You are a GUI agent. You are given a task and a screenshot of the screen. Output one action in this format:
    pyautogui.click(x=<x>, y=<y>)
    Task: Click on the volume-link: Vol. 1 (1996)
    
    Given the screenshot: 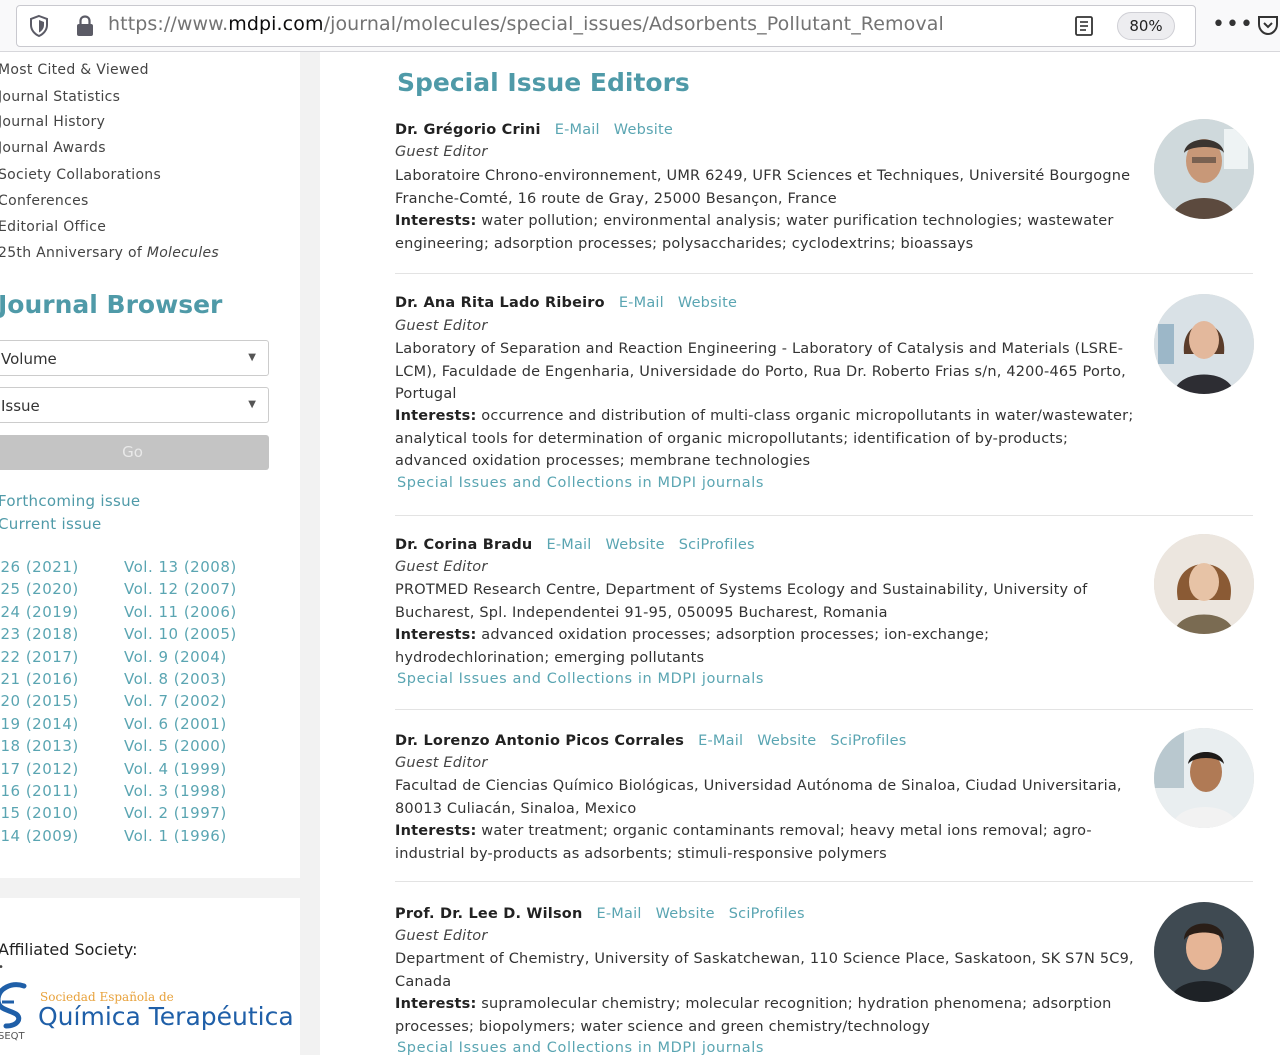 What is the action you would take?
    pyautogui.click(x=175, y=836)
    